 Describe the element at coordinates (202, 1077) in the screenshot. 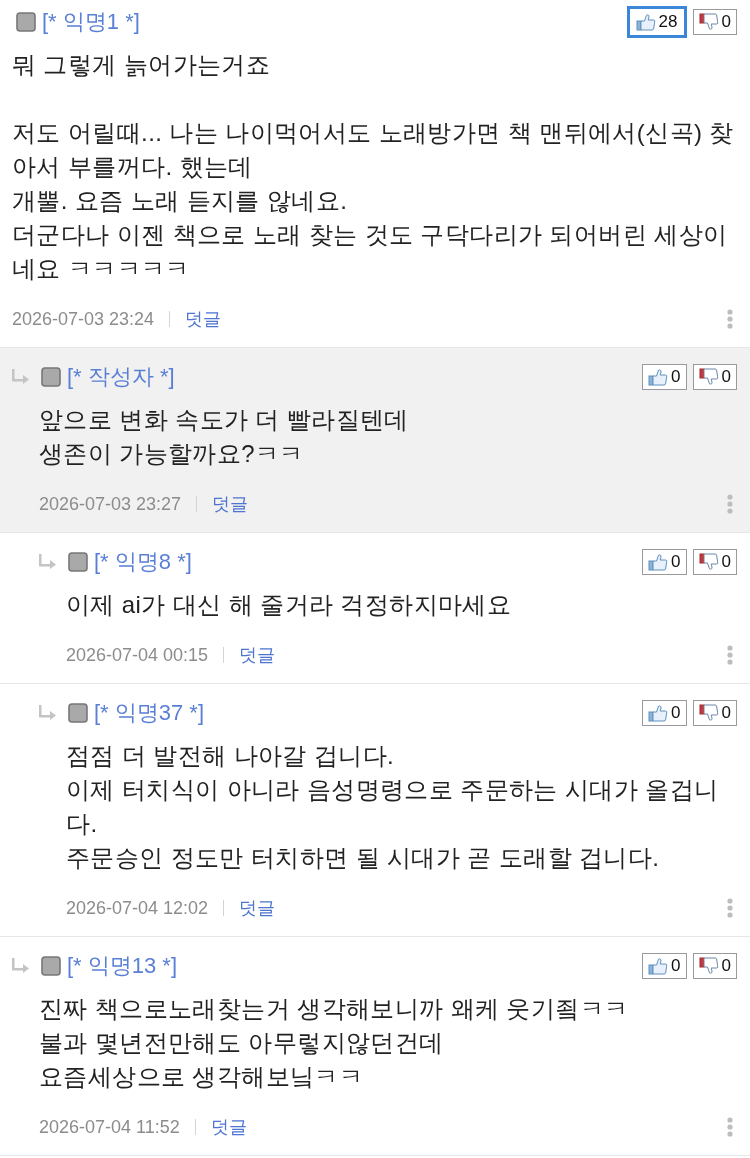

I see `comment-text: 요즘세상으로 생각해보닠ㅋㅋ` at that location.